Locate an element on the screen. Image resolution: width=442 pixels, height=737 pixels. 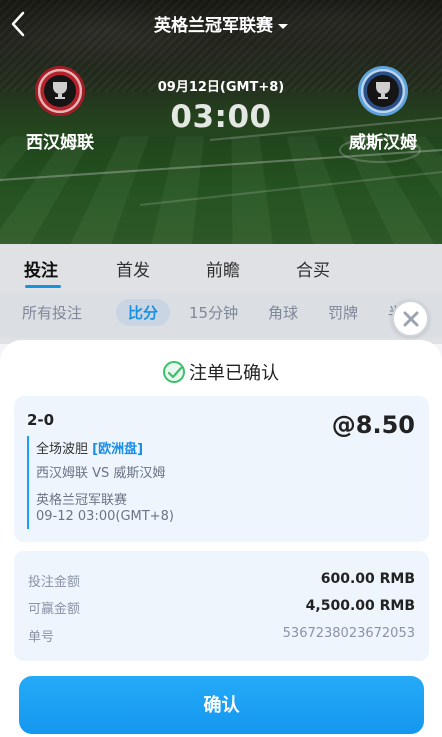
confirm-button: 确认 is located at coordinates (221, 705).